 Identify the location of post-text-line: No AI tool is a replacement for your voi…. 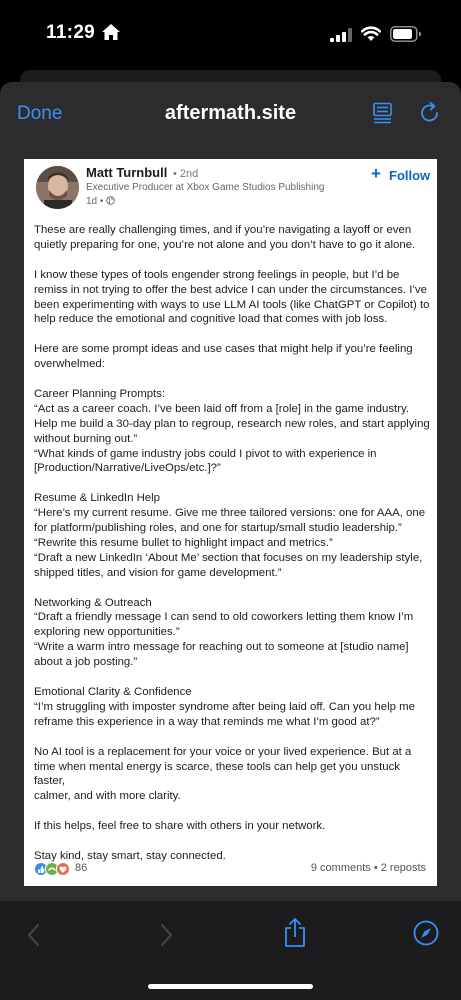
(223, 751).